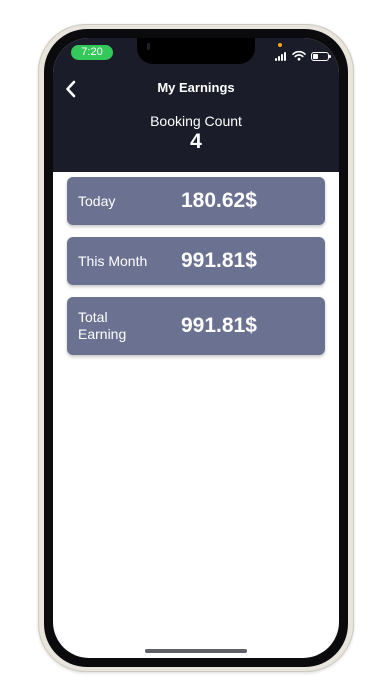  I want to click on earning-card-label: This Month, so click(113, 260).